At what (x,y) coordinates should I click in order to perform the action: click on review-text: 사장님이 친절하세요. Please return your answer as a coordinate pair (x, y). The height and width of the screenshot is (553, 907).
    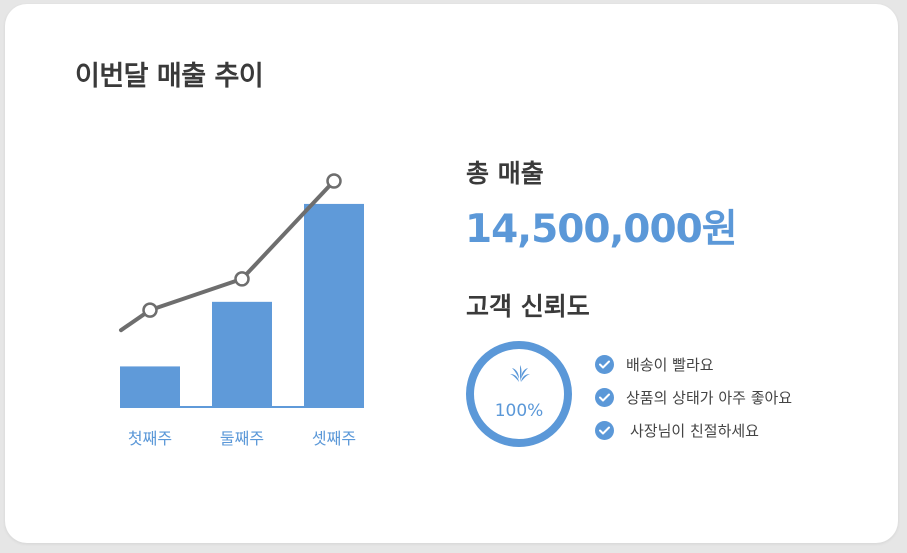
    Looking at the image, I should click on (694, 431).